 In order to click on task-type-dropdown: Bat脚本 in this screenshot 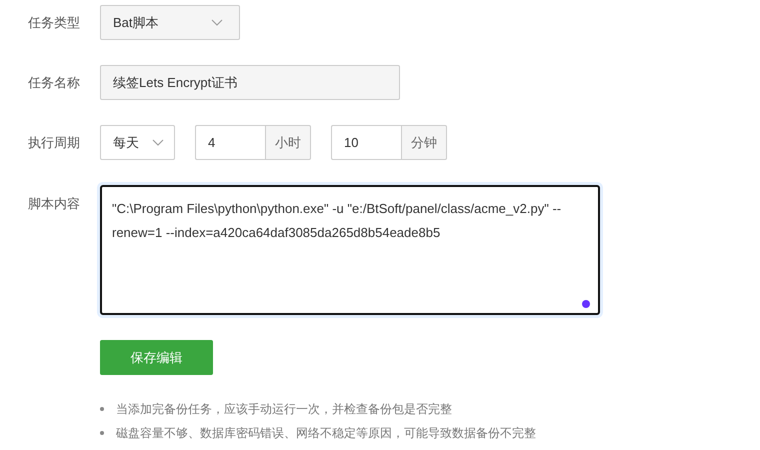, I will do `click(170, 22)`.